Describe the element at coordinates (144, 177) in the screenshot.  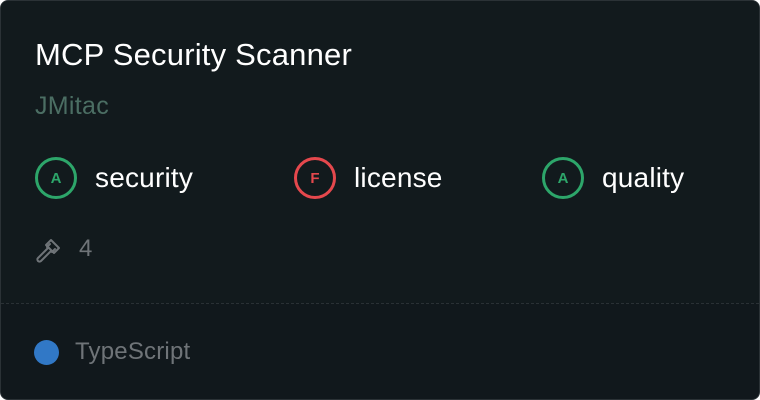
I see `security-grade-label: security` at that location.